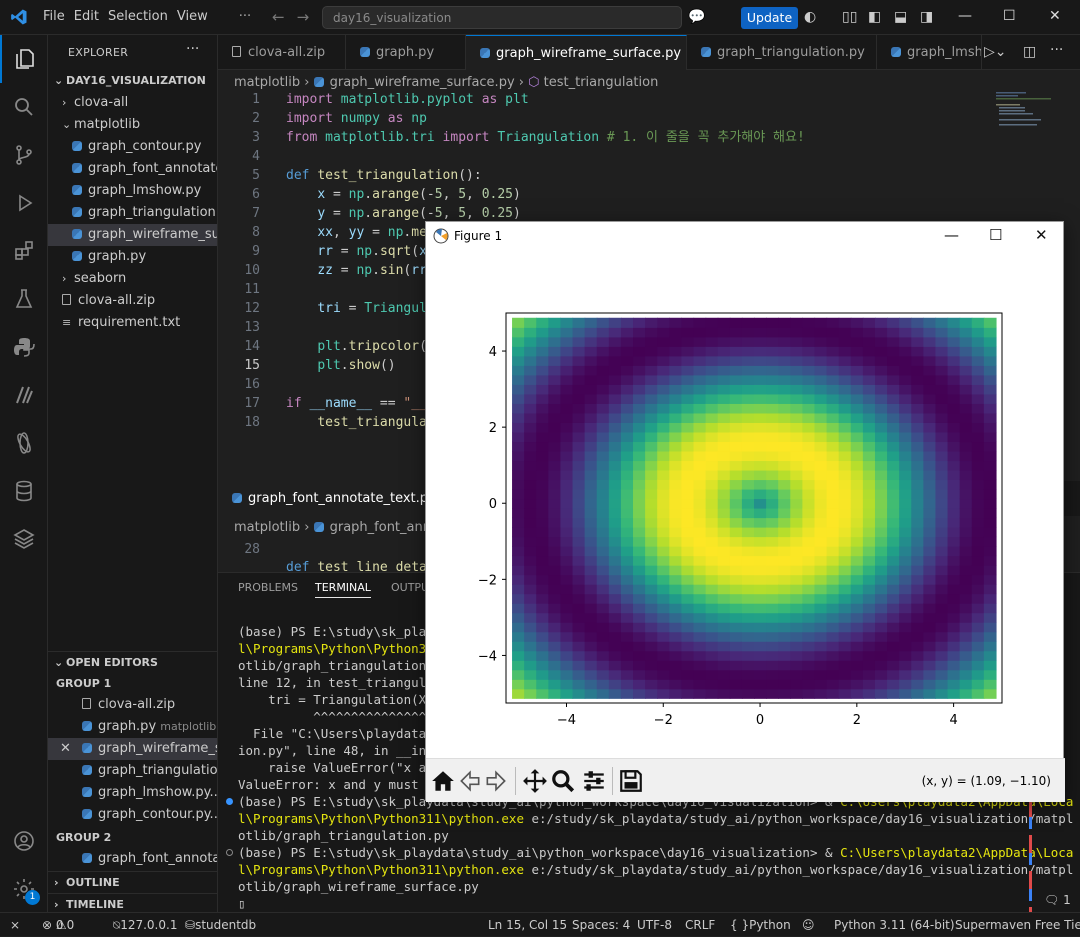 This screenshot has width=1080, height=937. Describe the element at coordinates (282, 52) in the screenshot. I see `tab-clova-all-zip: clova-all.zip` at that location.